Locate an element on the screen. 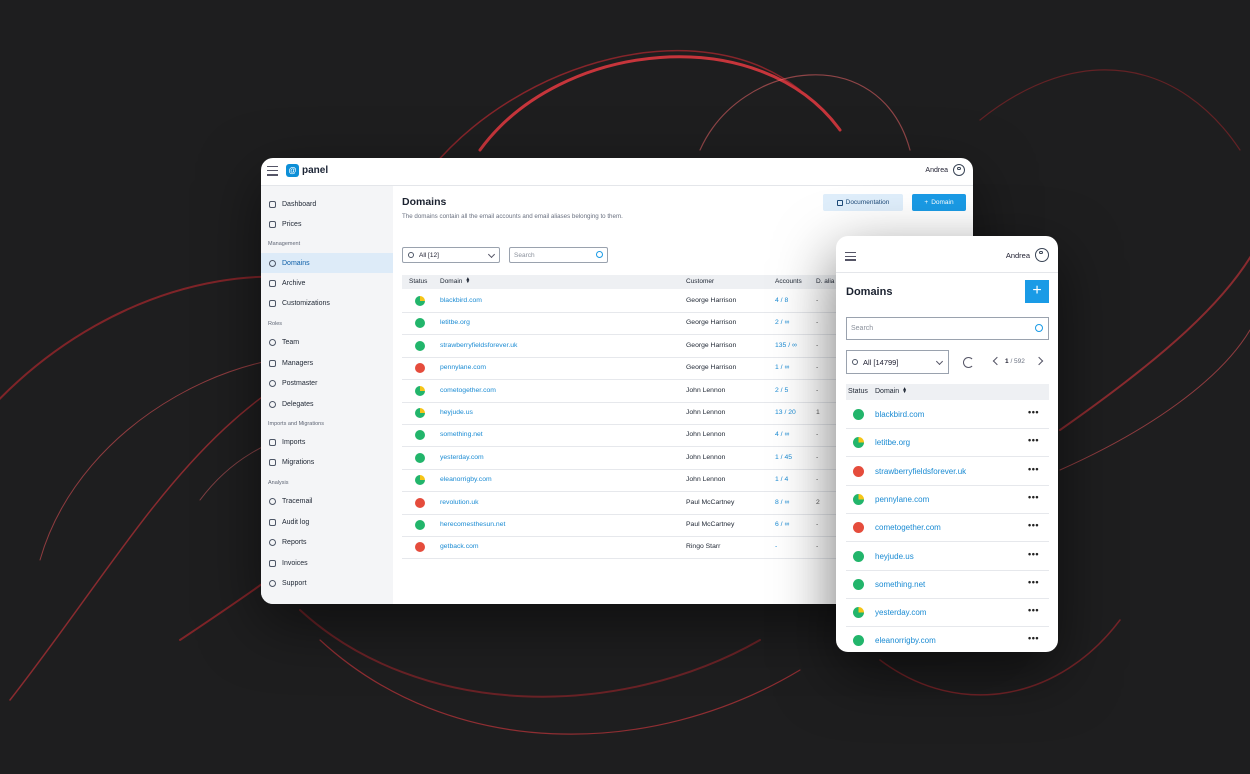  list-item: heyjude.us ••• is located at coordinates (947, 556).